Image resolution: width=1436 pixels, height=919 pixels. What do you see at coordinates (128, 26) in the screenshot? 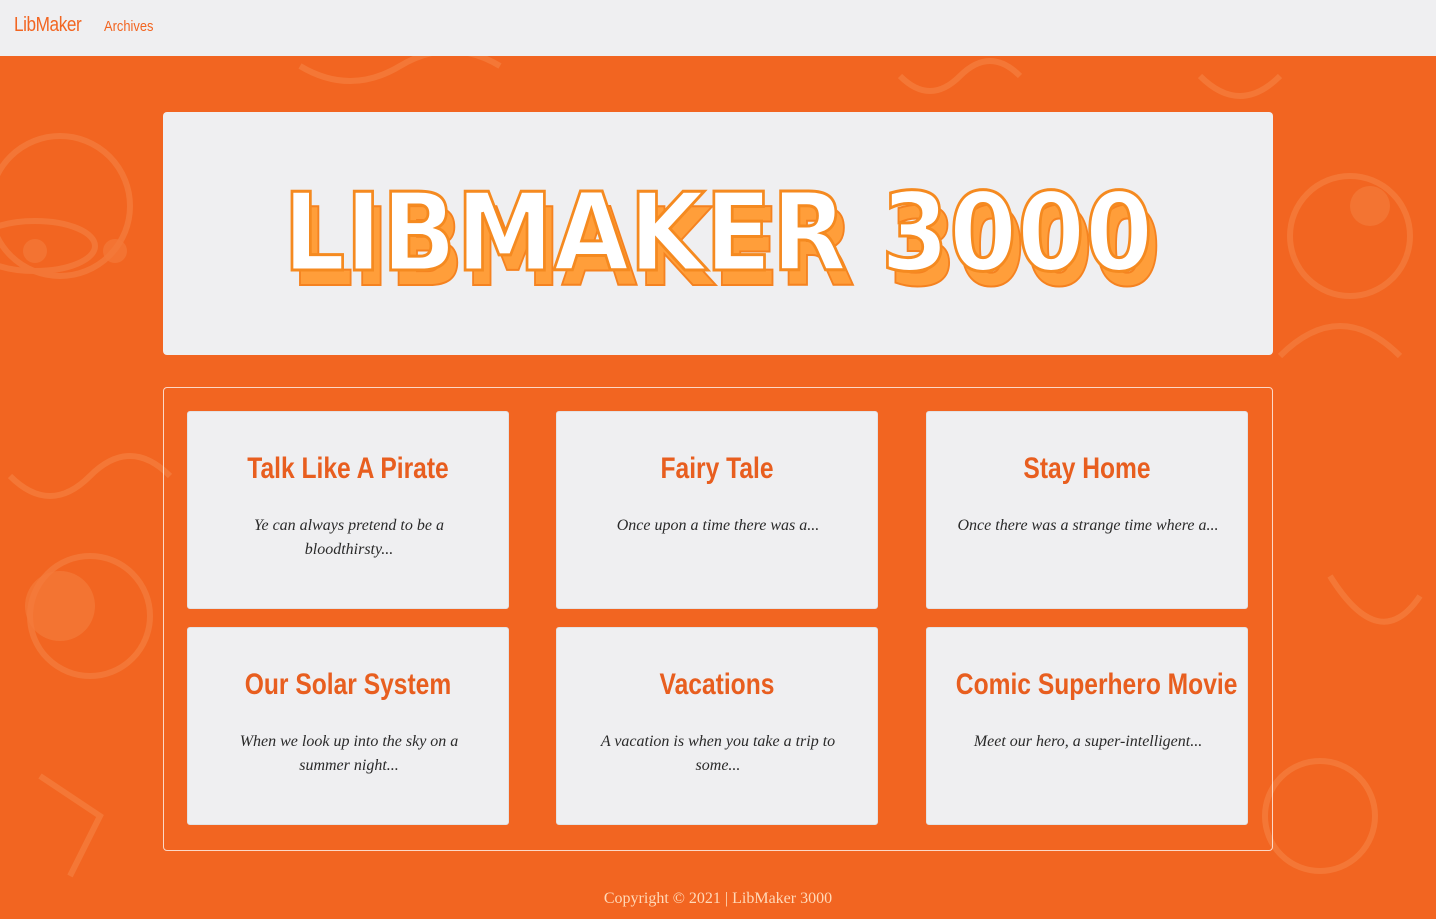
I see `nav-link-archives: Archives` at bounding box center [128, 26].